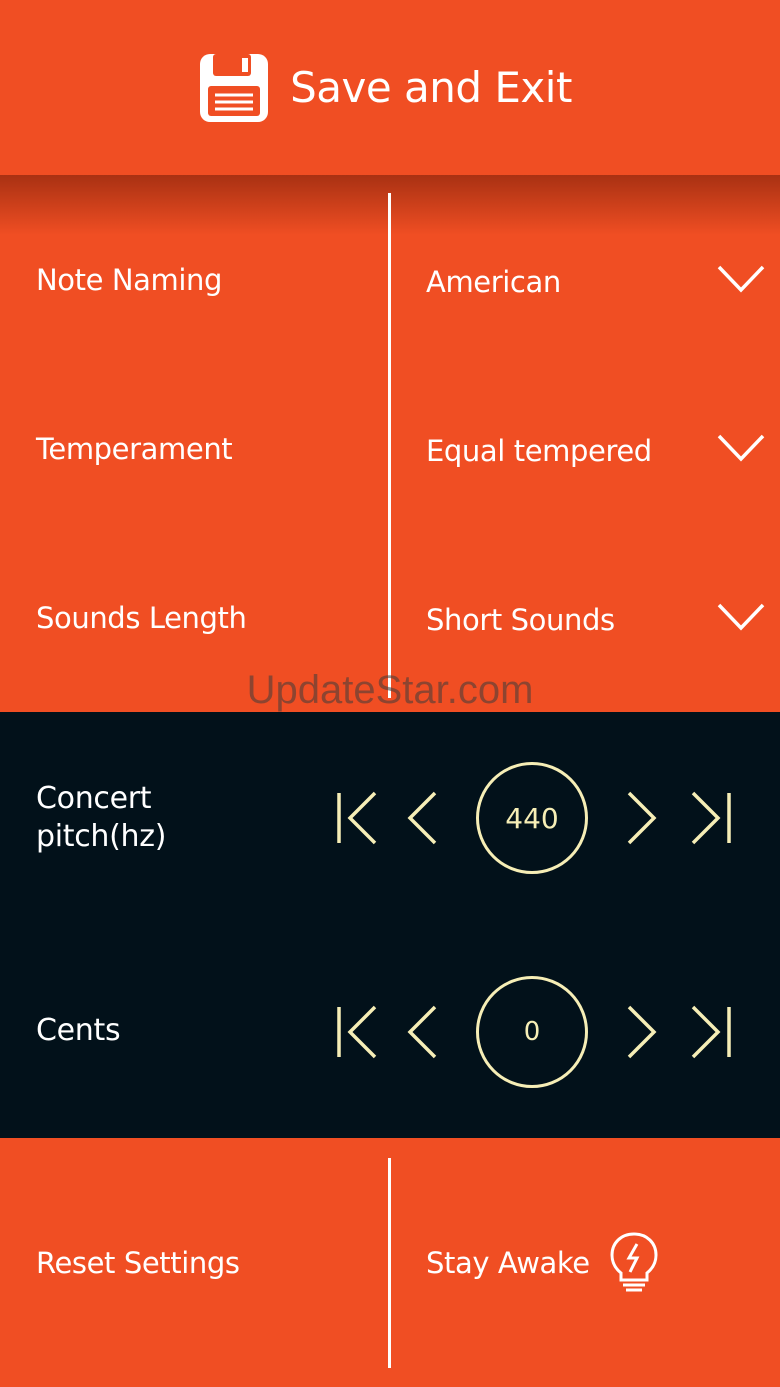  What do you see at coordinates (129, 280) in the screenshot?
I see `note-naming-label: Note Naming` at bounding box center [129, 280].